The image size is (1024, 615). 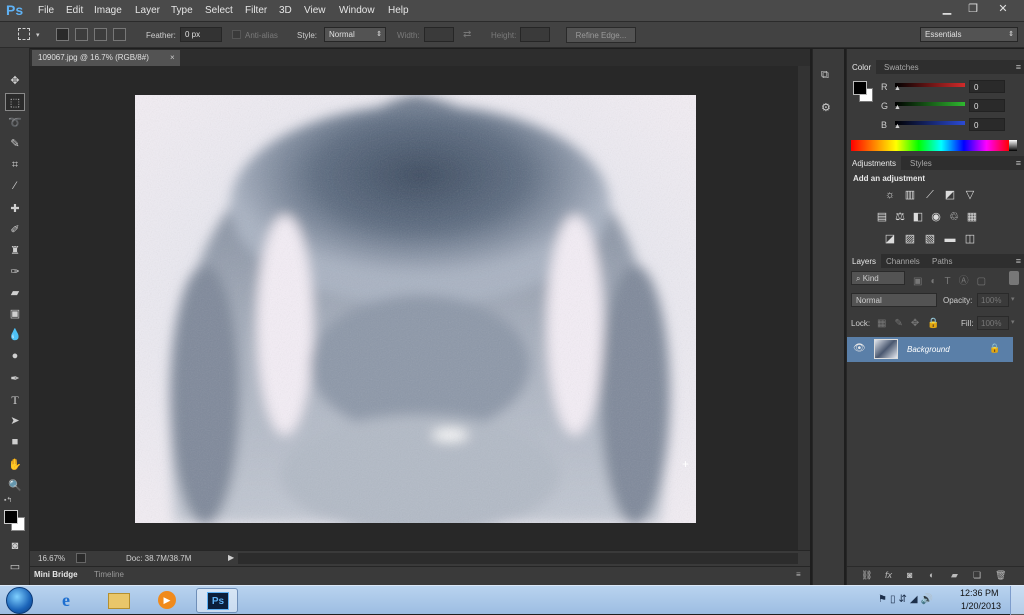 I want to click on photo-filter-icon: ◉, so click(x=936, y=217).